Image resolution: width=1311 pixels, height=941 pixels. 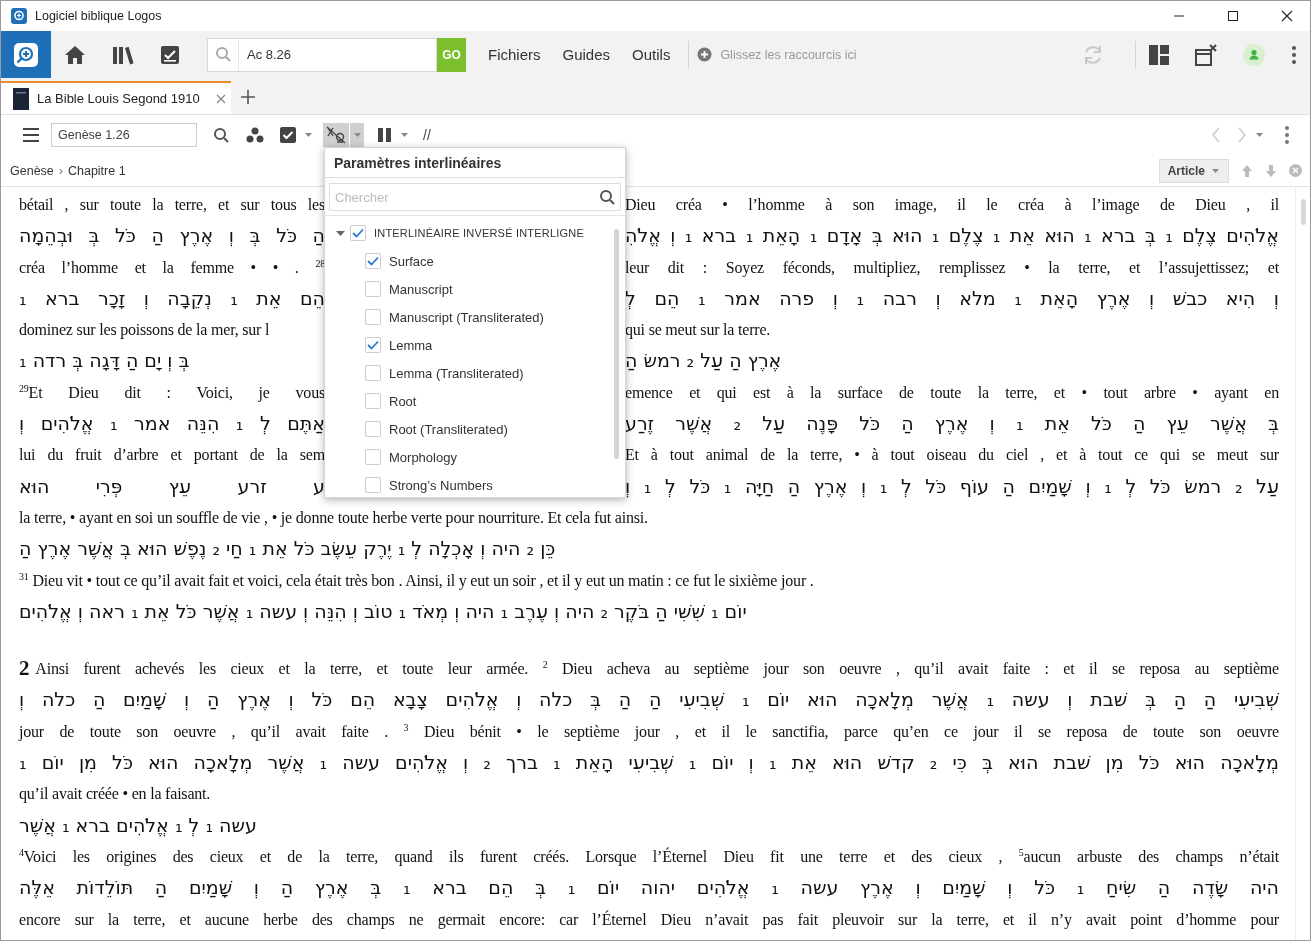 I want to click on book-cover-icon, so click(x=21, y=98).